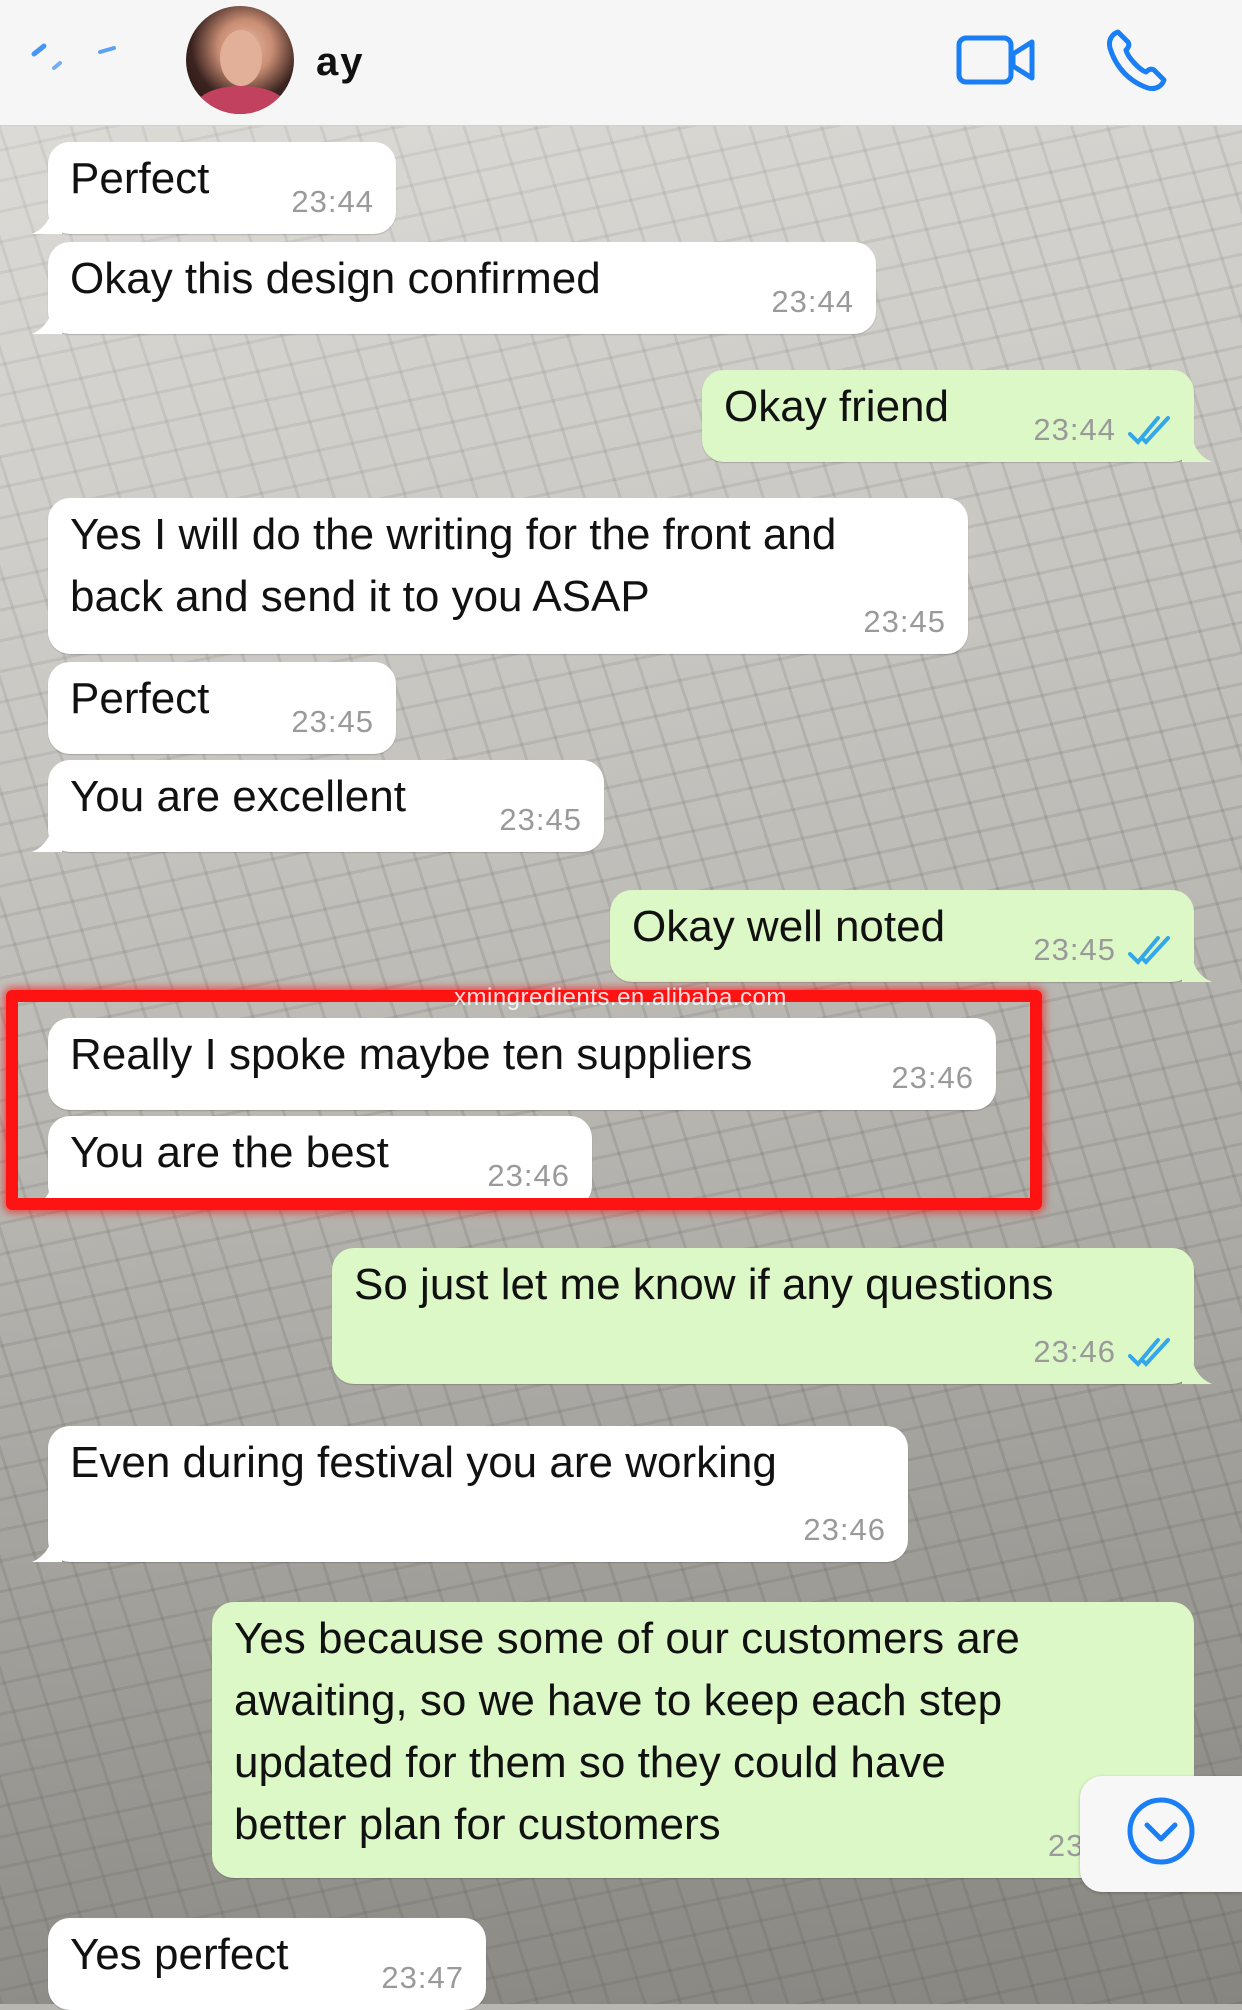  What do you see at coordinates (335, 278) in the screenshot?
I see `message-text: Okay this design confirmed` at bounding box center [335, 278].